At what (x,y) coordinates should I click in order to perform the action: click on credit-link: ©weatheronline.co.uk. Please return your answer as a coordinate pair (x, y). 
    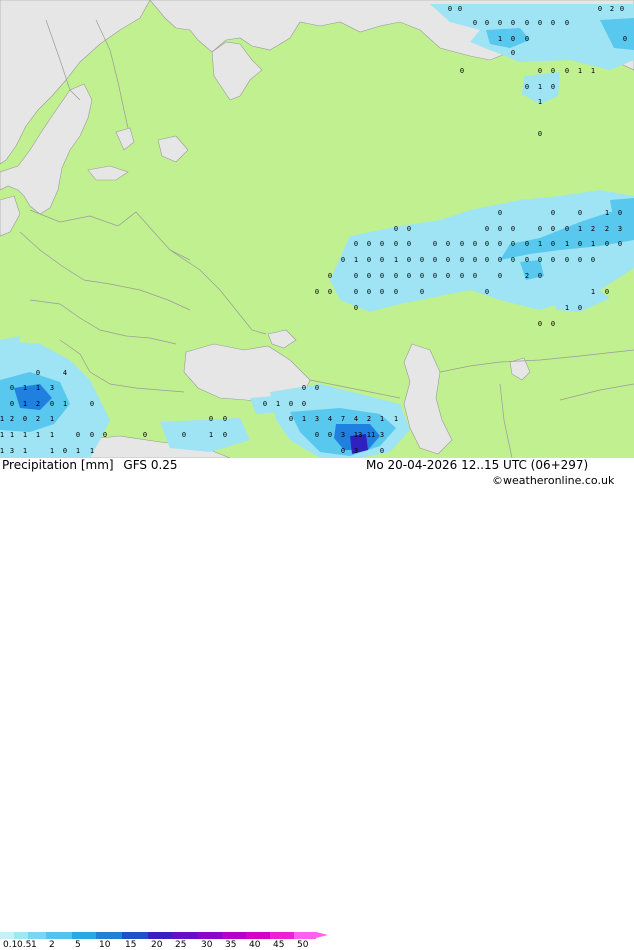
    Looking at the image, I should click on (553, 480).